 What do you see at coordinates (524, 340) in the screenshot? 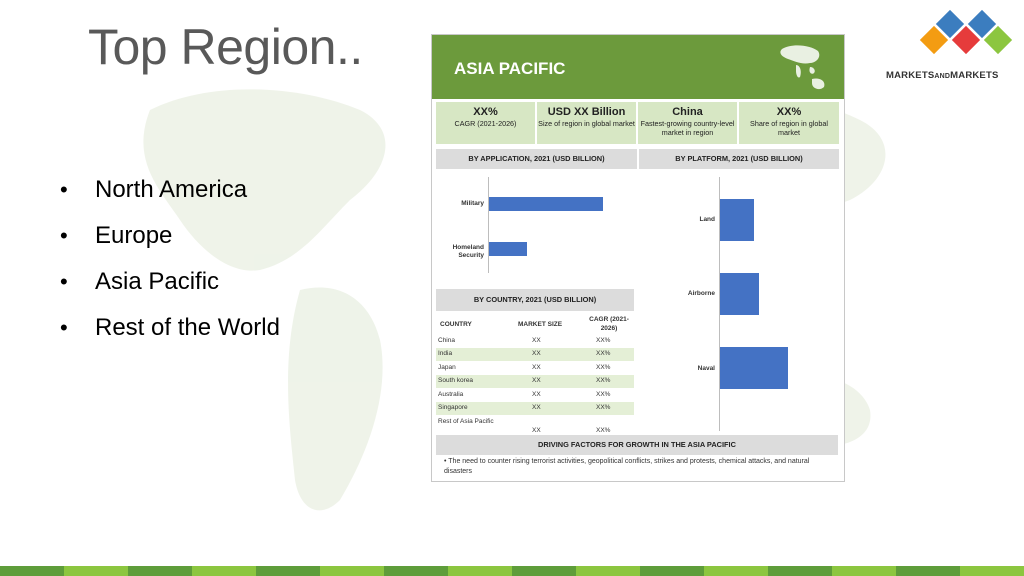
I see `table-row: China XX XX%` at bounding box center [524, 340].